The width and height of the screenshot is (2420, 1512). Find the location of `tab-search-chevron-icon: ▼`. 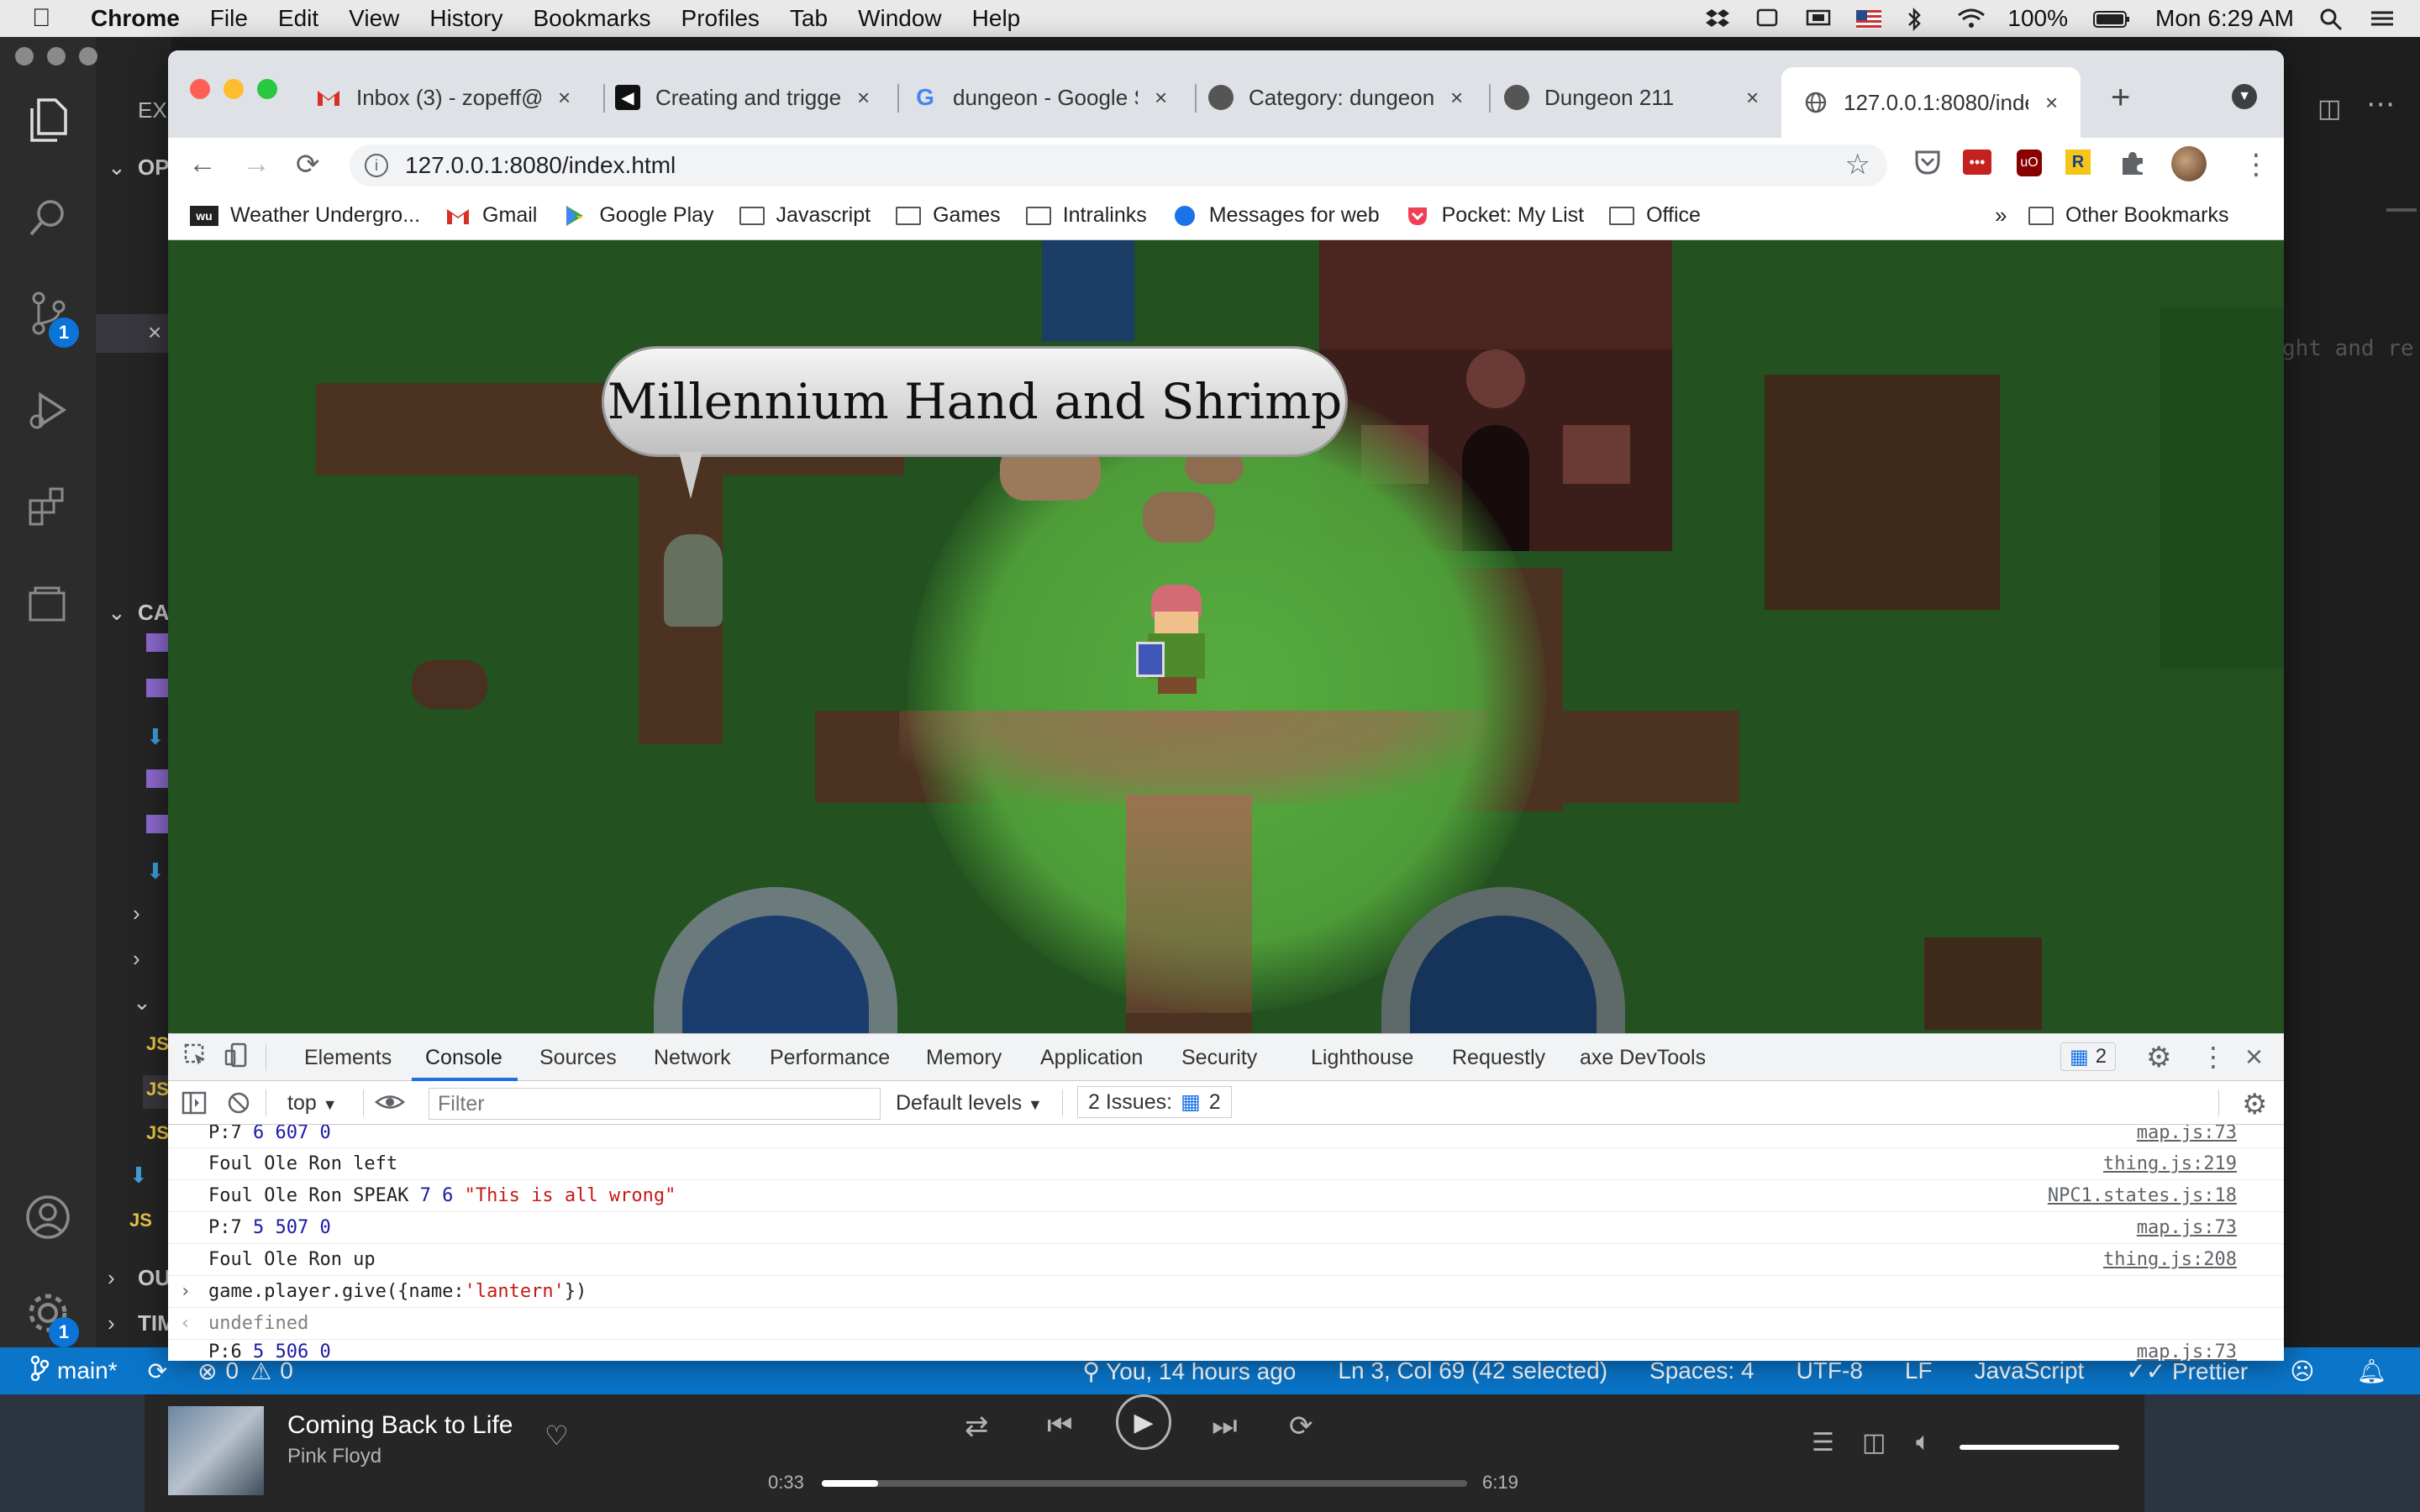

tab-search-chevron-icon: ▼ is located at coordinates (2244, 96).